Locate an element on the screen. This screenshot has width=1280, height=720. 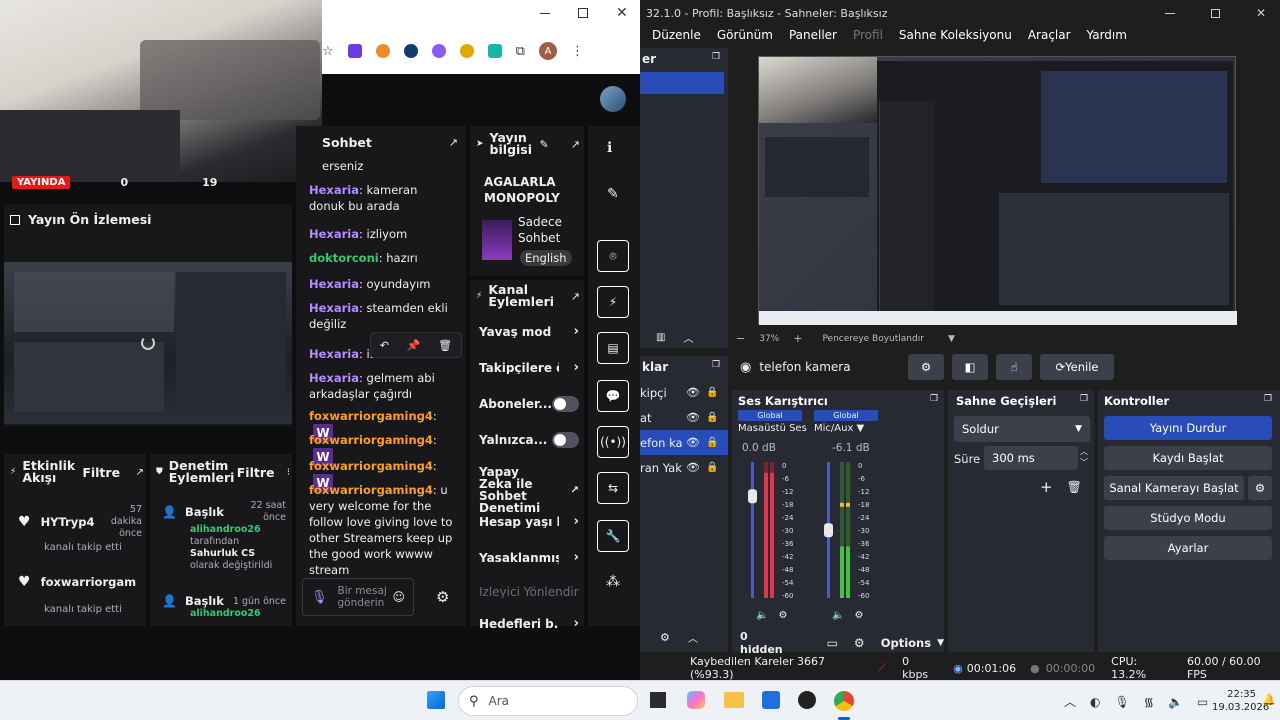
pencil-icon: ✎ is located at coordinates (544, 144).